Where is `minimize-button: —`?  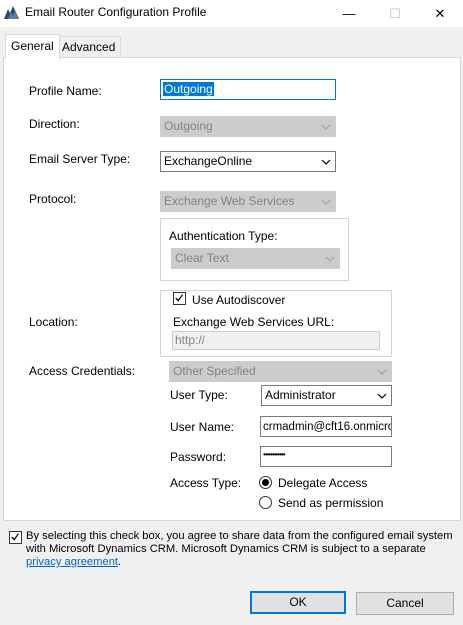 minimize-button: — is located at coordinates (349, 13).